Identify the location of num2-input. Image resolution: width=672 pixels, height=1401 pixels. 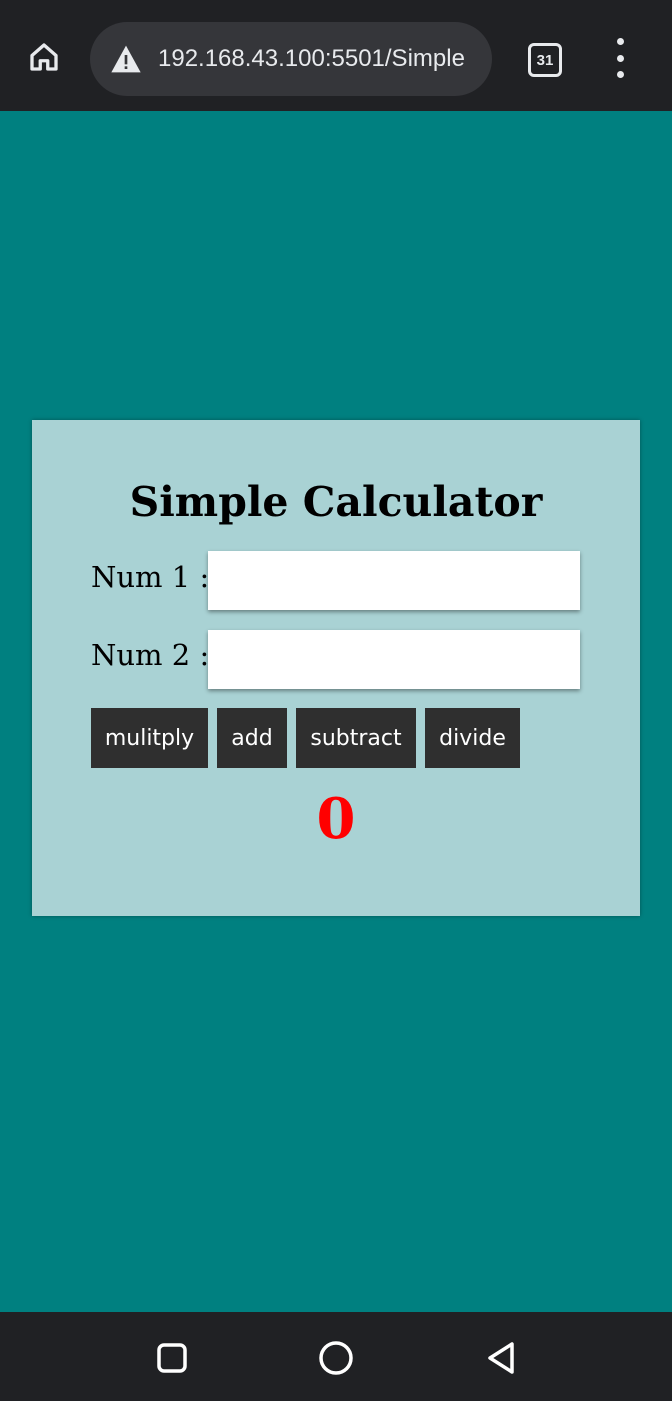
(394, 659).